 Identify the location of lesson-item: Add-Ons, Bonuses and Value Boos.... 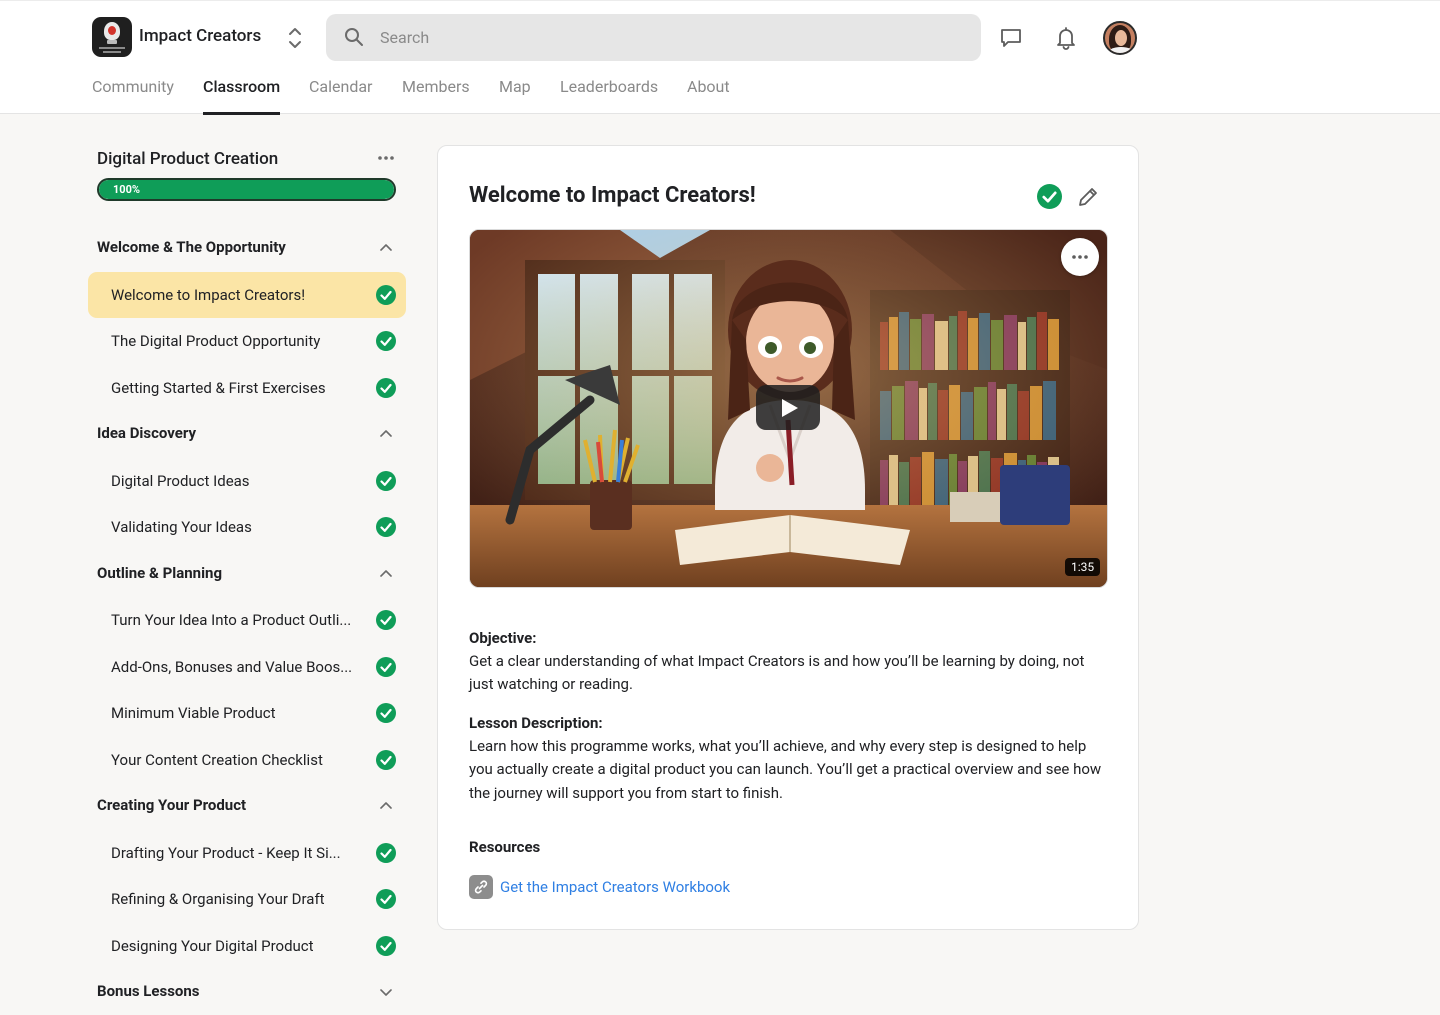
(247, 667).